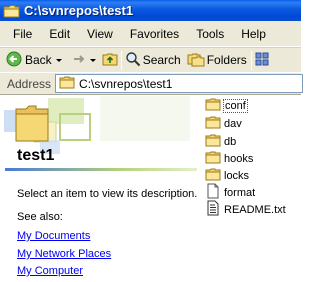 The image size is (320, 282). Describe the element at coordinates (150, 10) in the screenshot. I see `title-bar: C:\svnrepos\test1` at that location.